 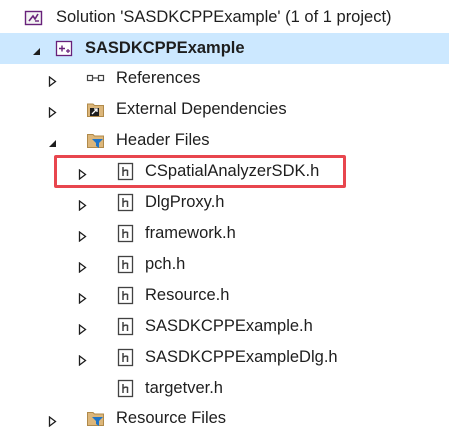 I want to click on project-label: SASDKCPPExample, so click(x=165, y=48).